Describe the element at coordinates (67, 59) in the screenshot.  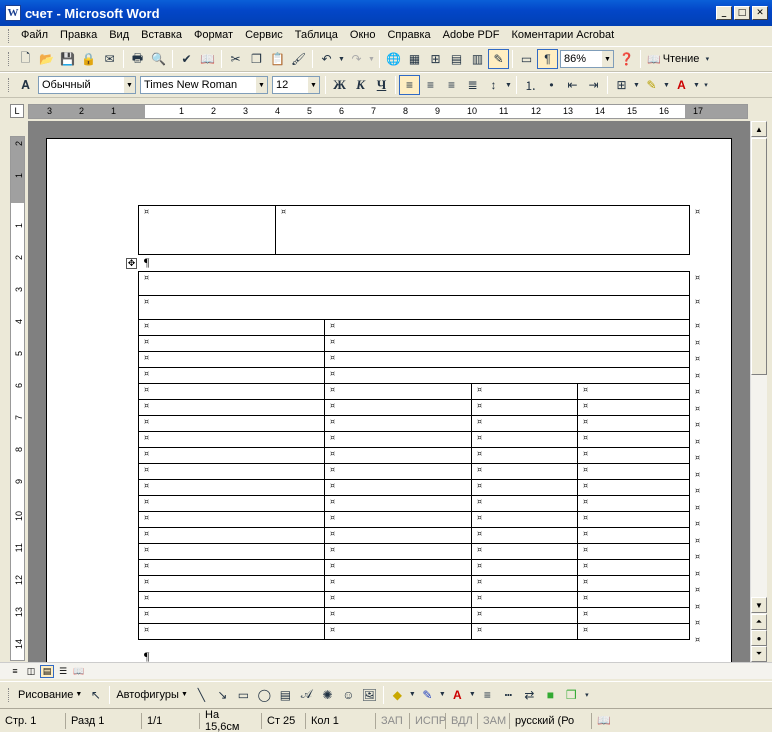
I see `save-icon: 💾` at that location.